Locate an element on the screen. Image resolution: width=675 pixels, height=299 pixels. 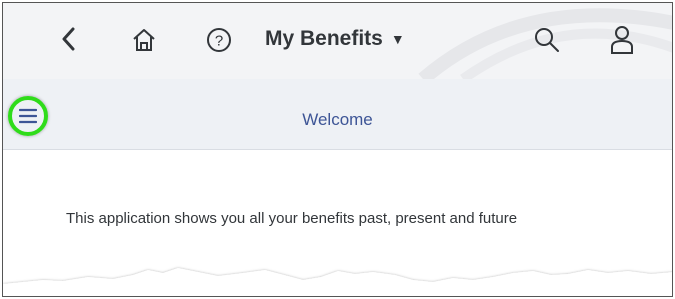
app-title: My Benefits is located at coordinates (324, 38).